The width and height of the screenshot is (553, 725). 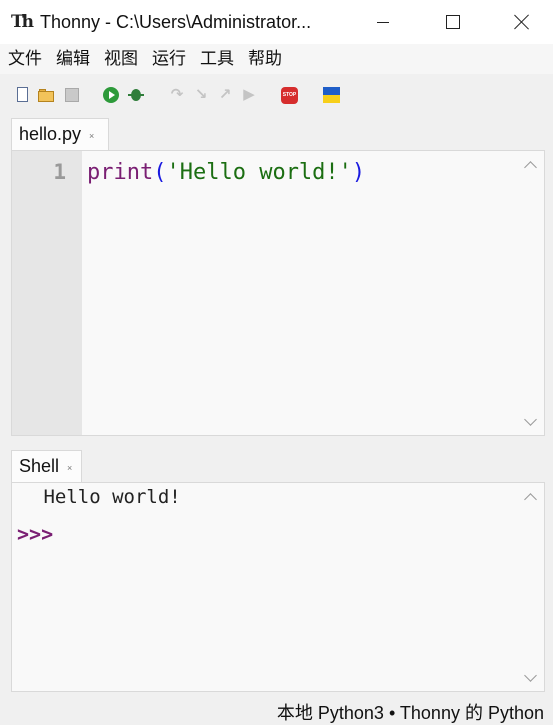 What do you see at coordinates (35, 534) in the screenshot?
I see `shell-prompt: >>>` at bounding box center [35, 534].